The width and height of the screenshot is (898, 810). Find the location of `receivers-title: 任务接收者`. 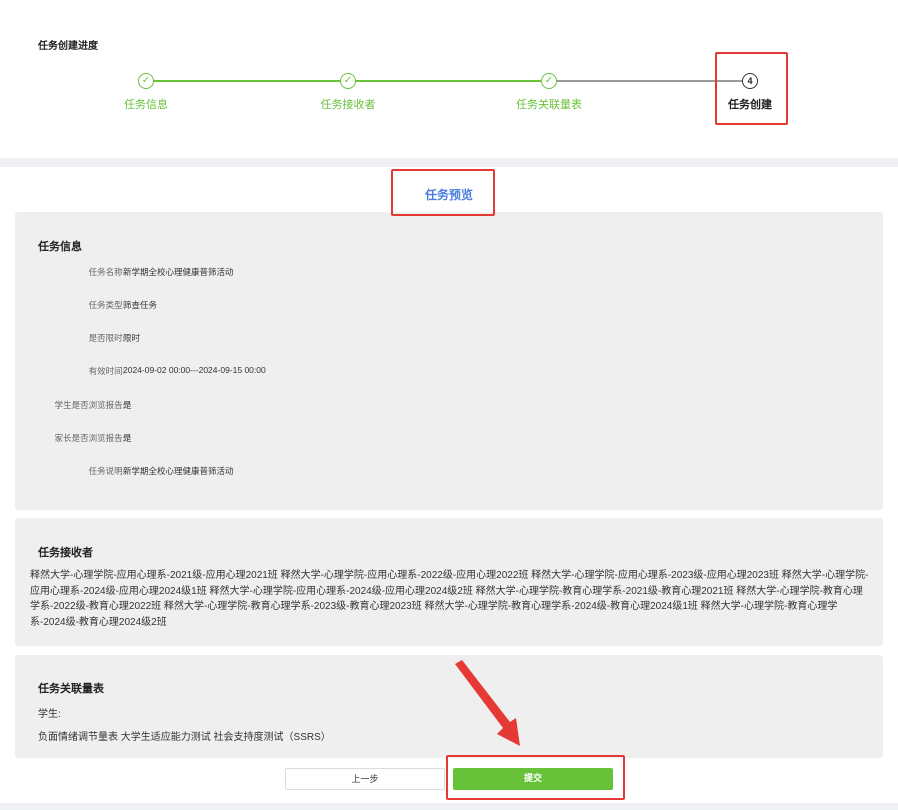

receivers-title: 任务接收者 is located at coordinates (65, 553).